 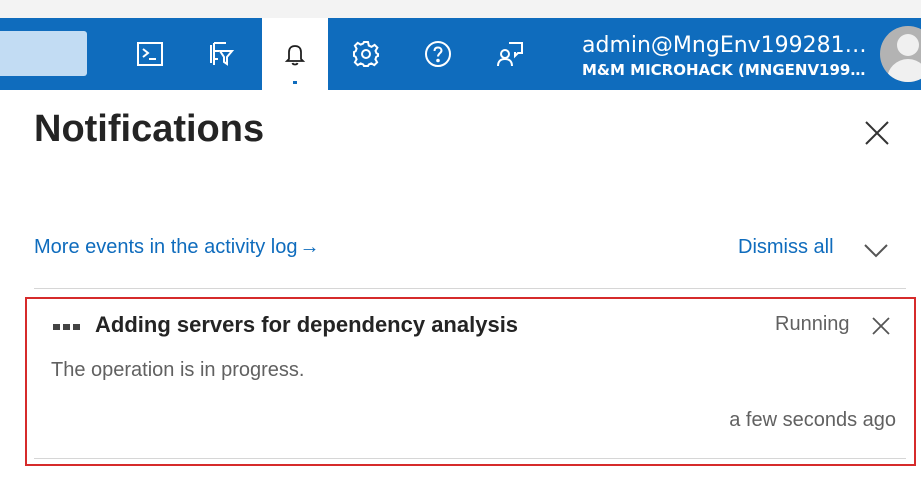 What do you see at coordinates (908, 45) in the screenshot?
I see `avatar-head` at bounding box center [908, 45].